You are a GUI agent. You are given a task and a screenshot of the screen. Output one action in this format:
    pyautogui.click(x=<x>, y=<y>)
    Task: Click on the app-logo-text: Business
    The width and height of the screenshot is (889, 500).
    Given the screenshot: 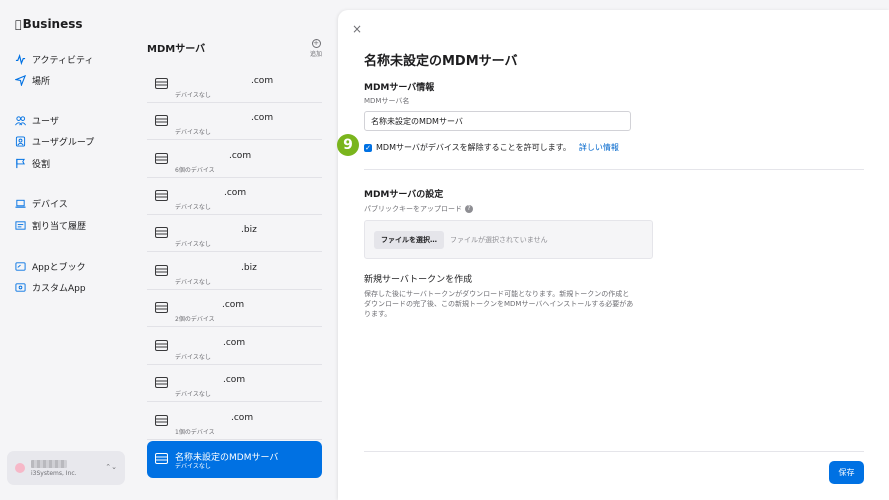 What is the action you would take?
    pyautogui.click(x=49, y=24)
    